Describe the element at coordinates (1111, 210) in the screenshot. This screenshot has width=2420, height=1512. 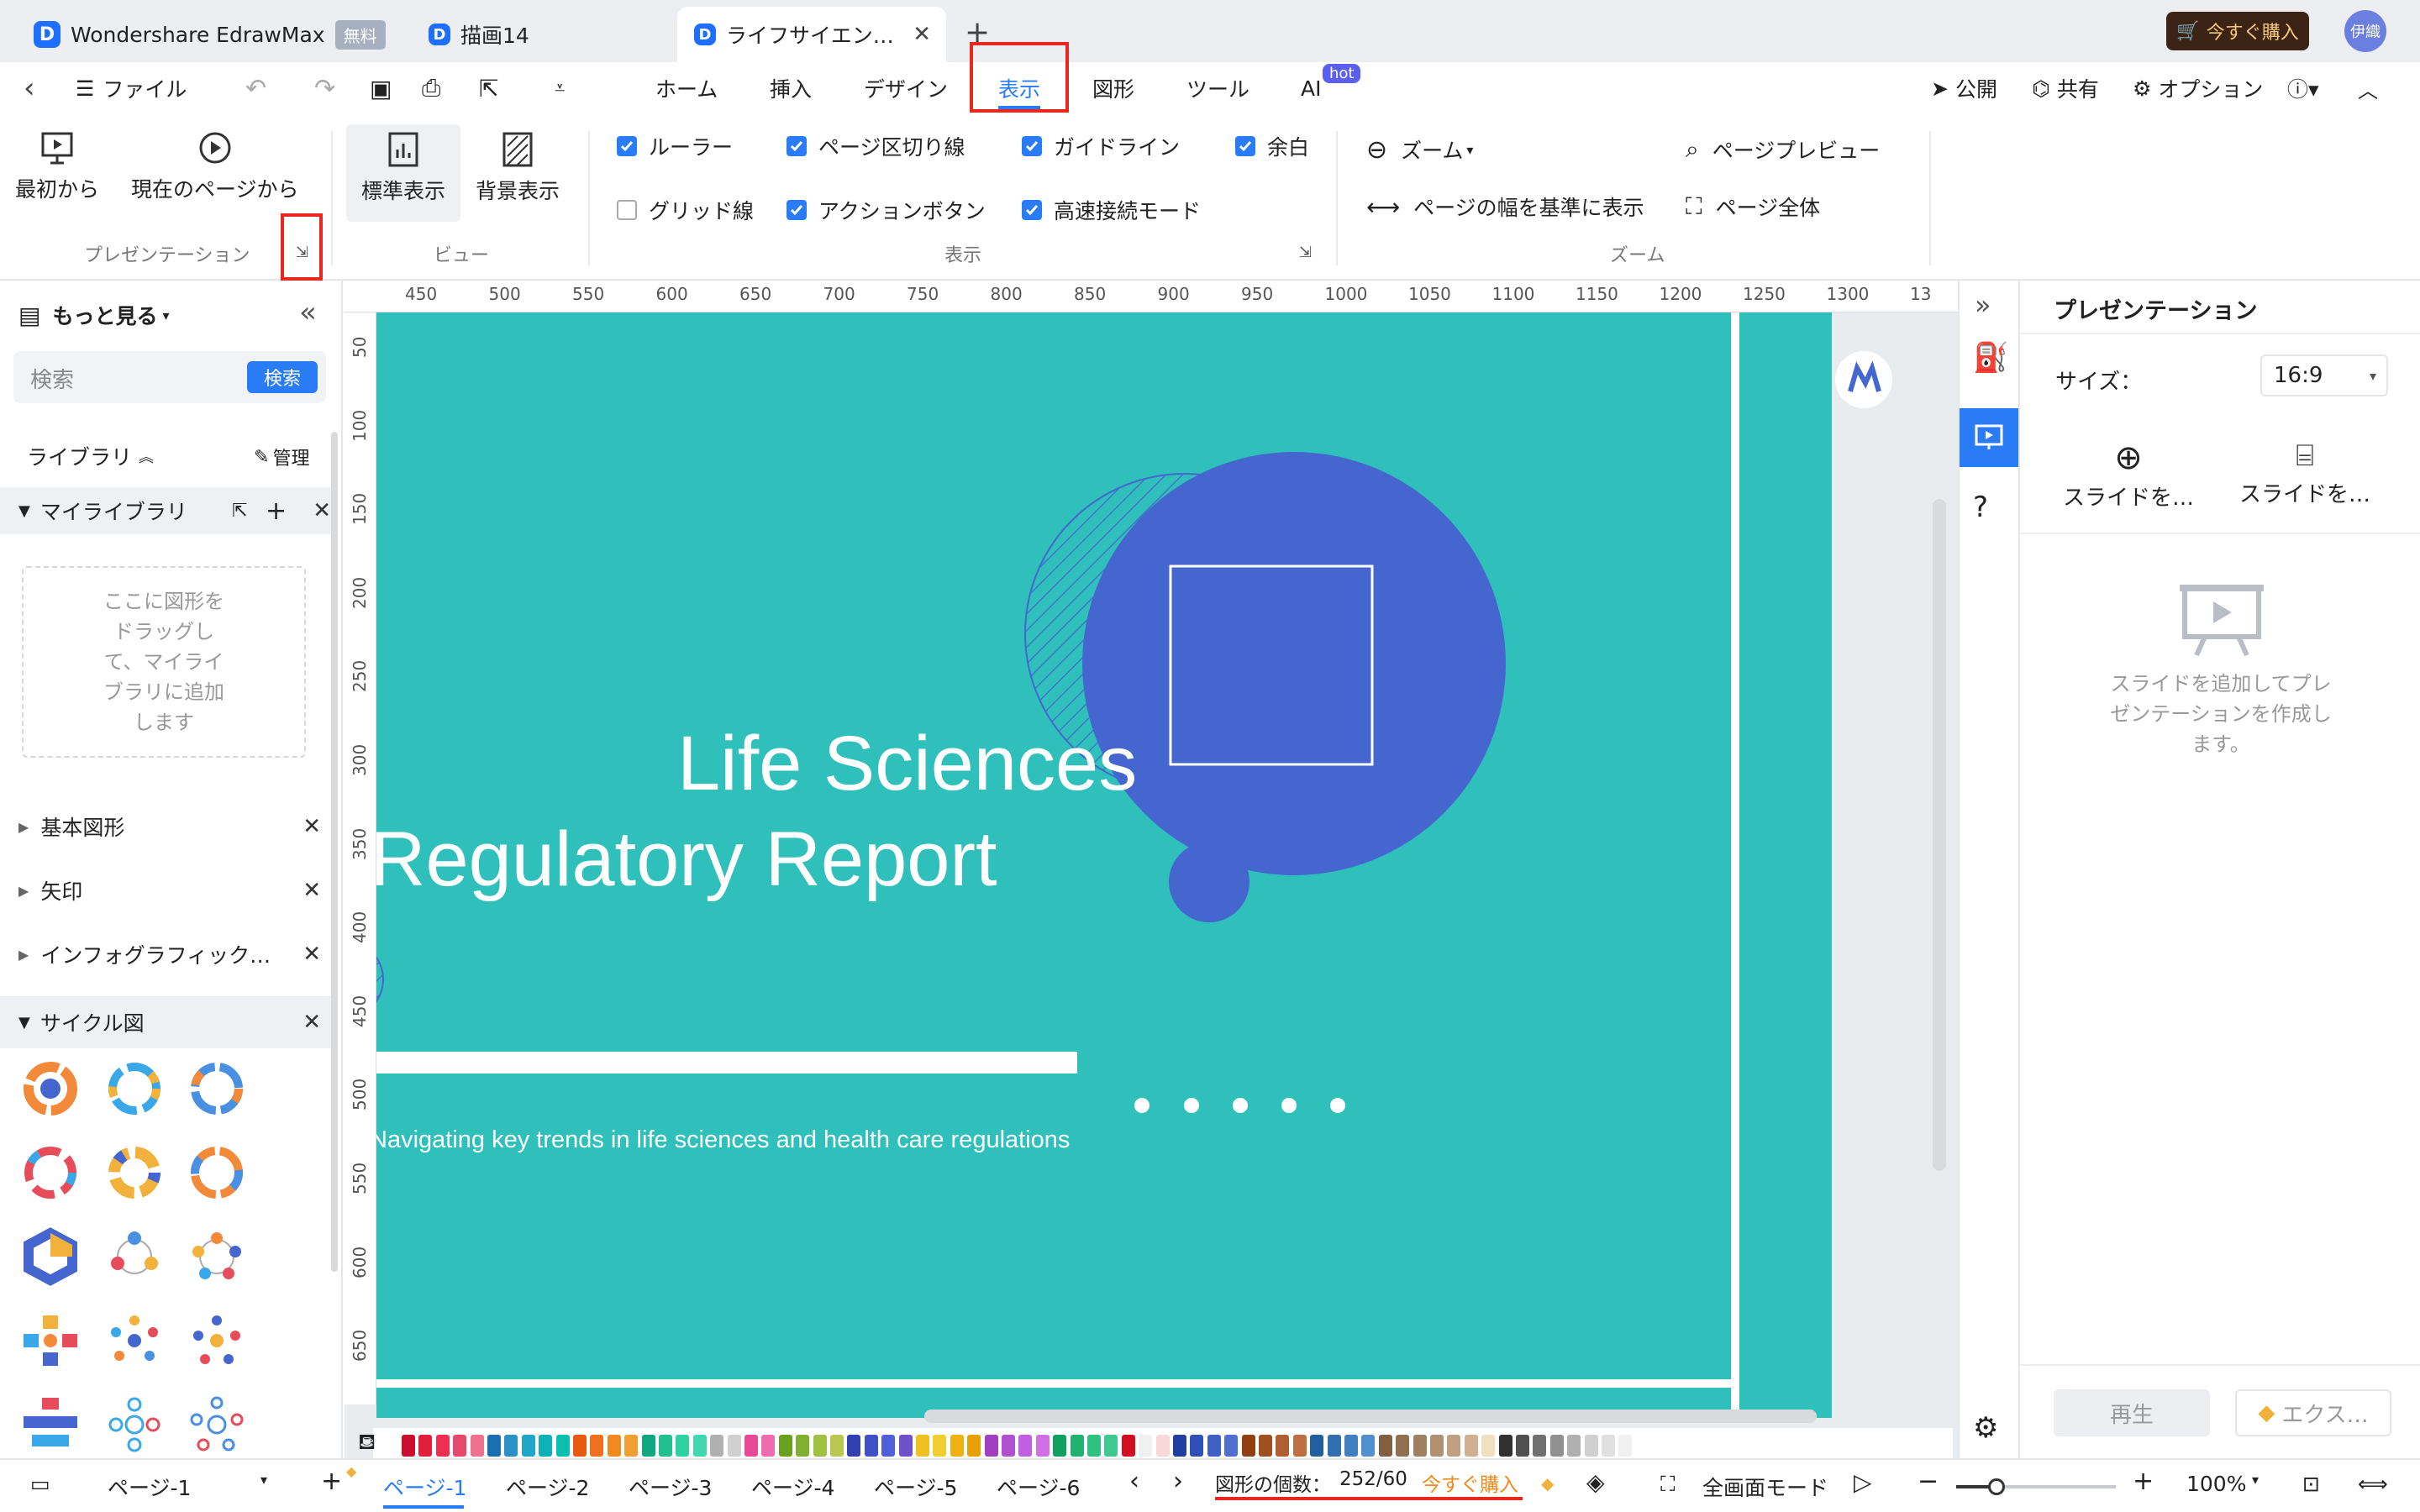
I see `fast-connect-checkbox: 高速接続モード` at that location.